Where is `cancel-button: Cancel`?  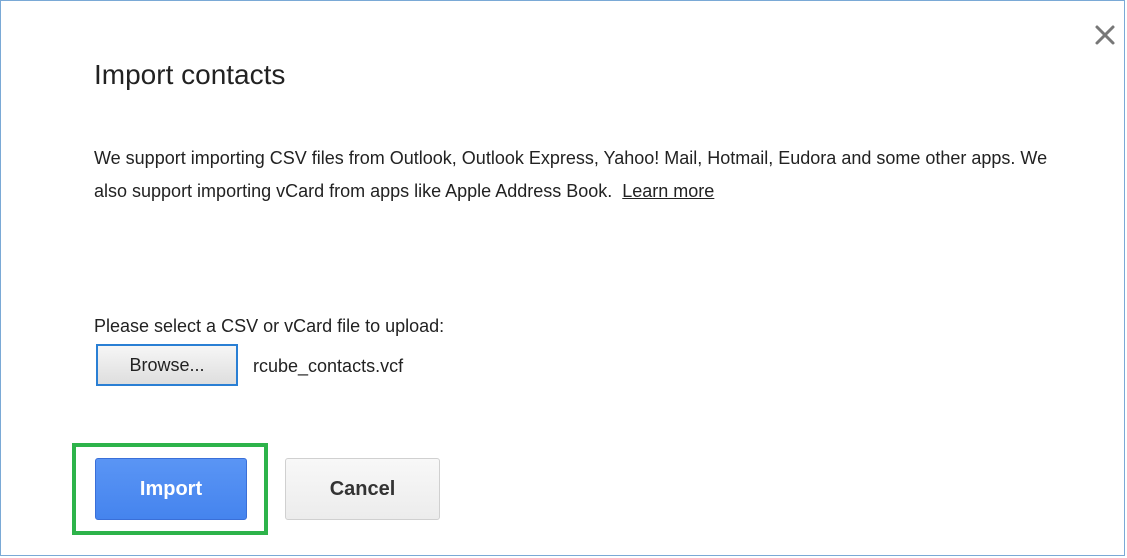 cancel-button: Cancel is located at coordinates (362, 489).